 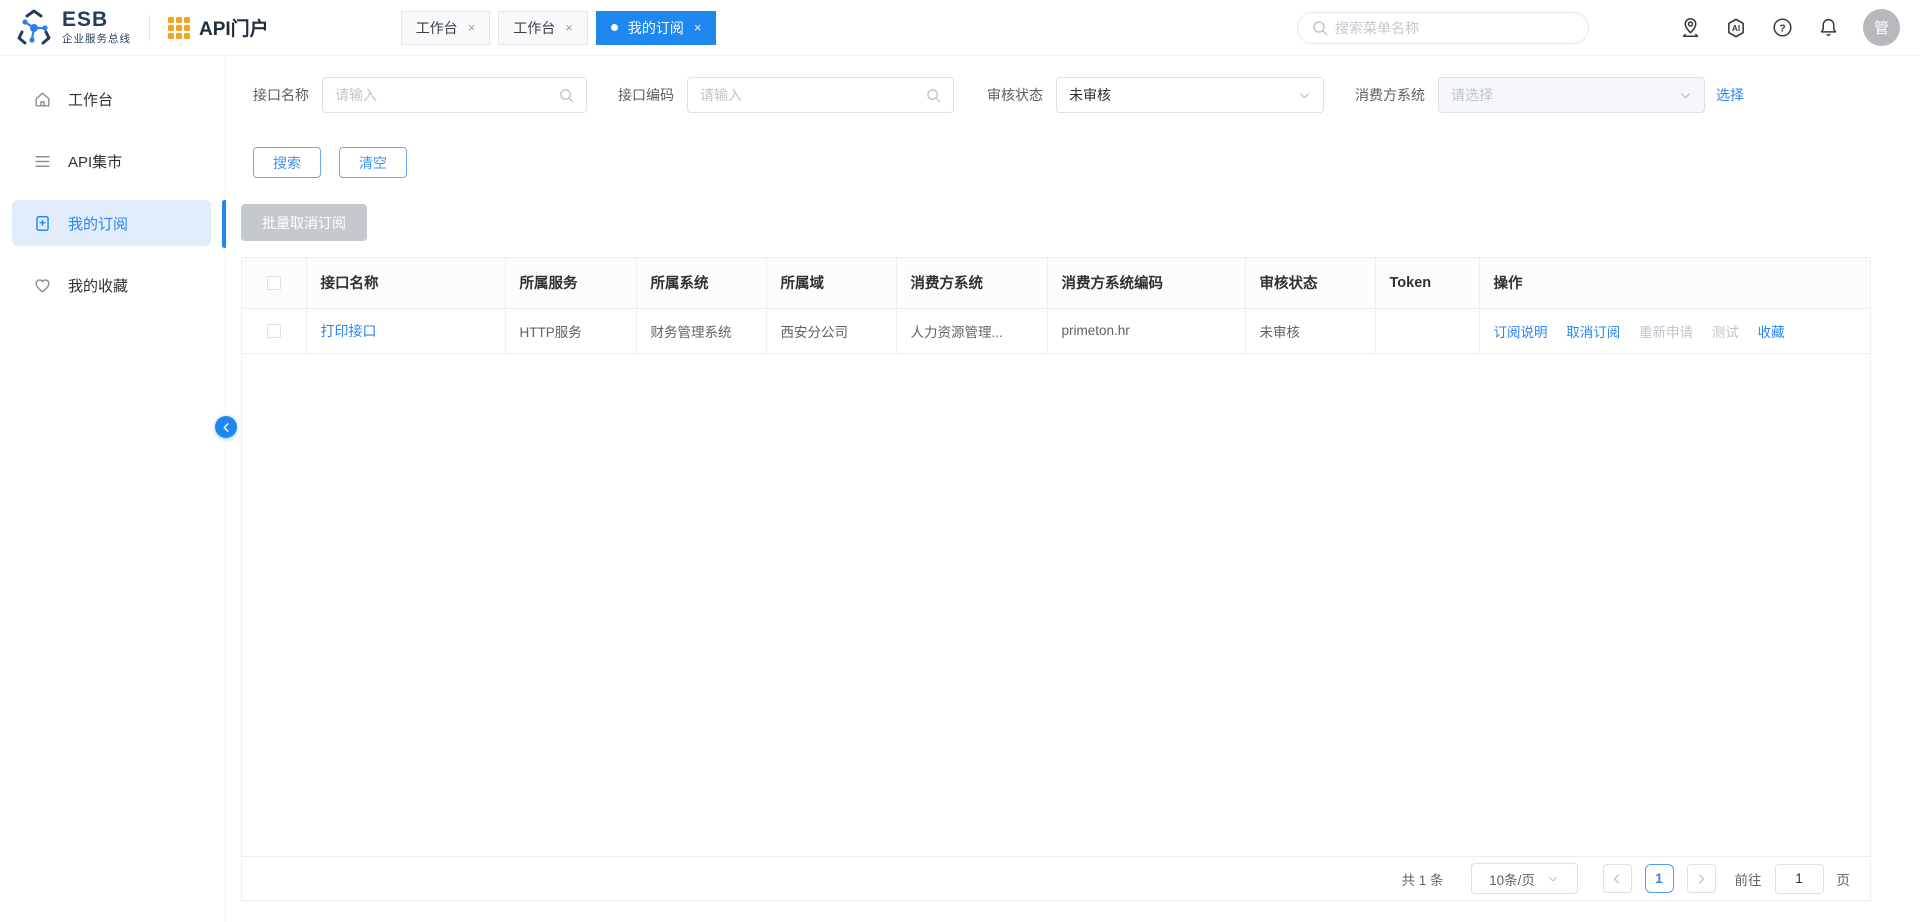 What do you see at coordinates (1310, 283) in the screenshot?
I see `col-audit-status: 审核状态` at bounding box center [1310, 283].